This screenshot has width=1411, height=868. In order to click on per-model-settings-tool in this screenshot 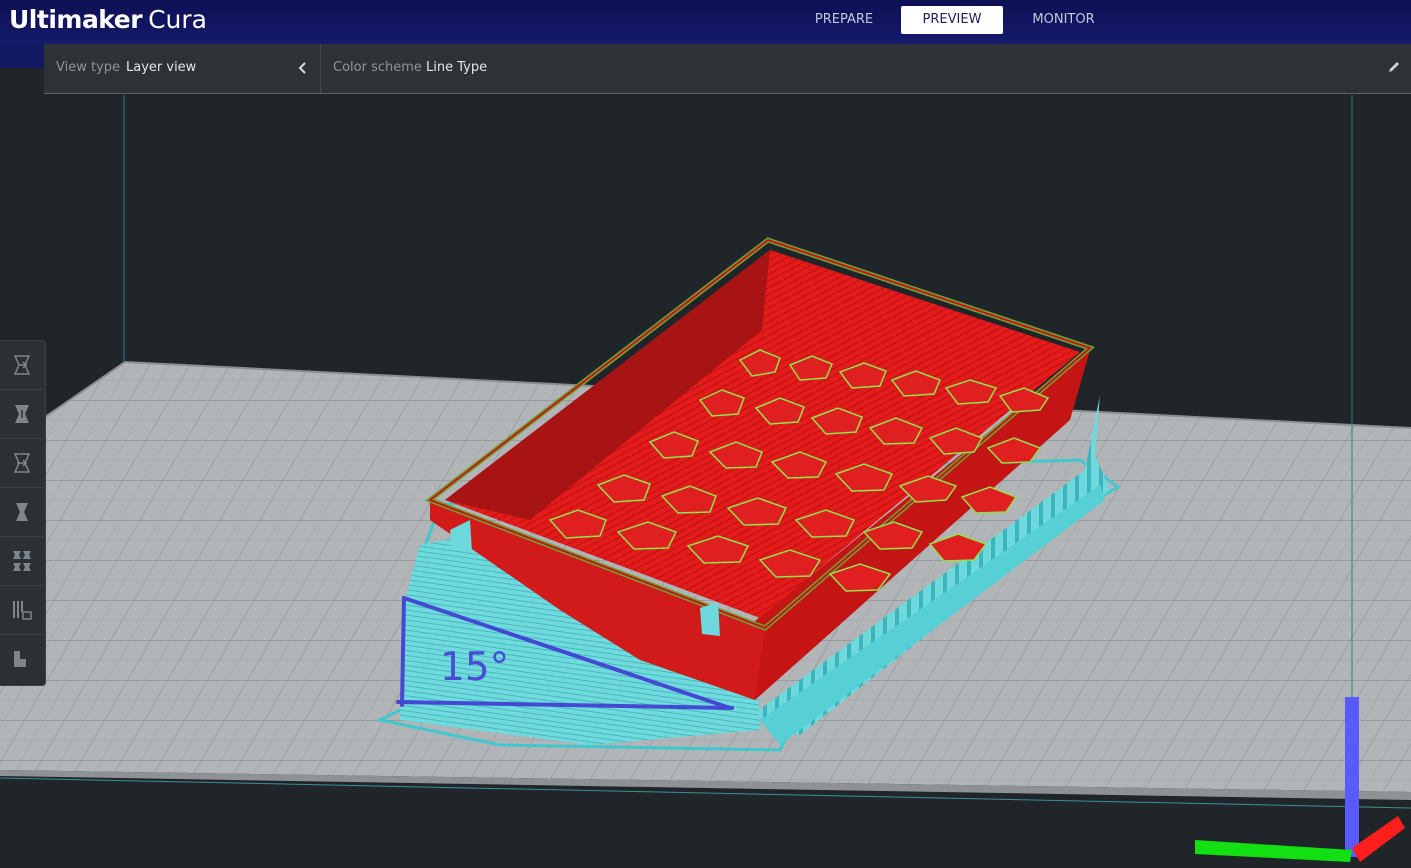, I will do `click(22, 561)`.